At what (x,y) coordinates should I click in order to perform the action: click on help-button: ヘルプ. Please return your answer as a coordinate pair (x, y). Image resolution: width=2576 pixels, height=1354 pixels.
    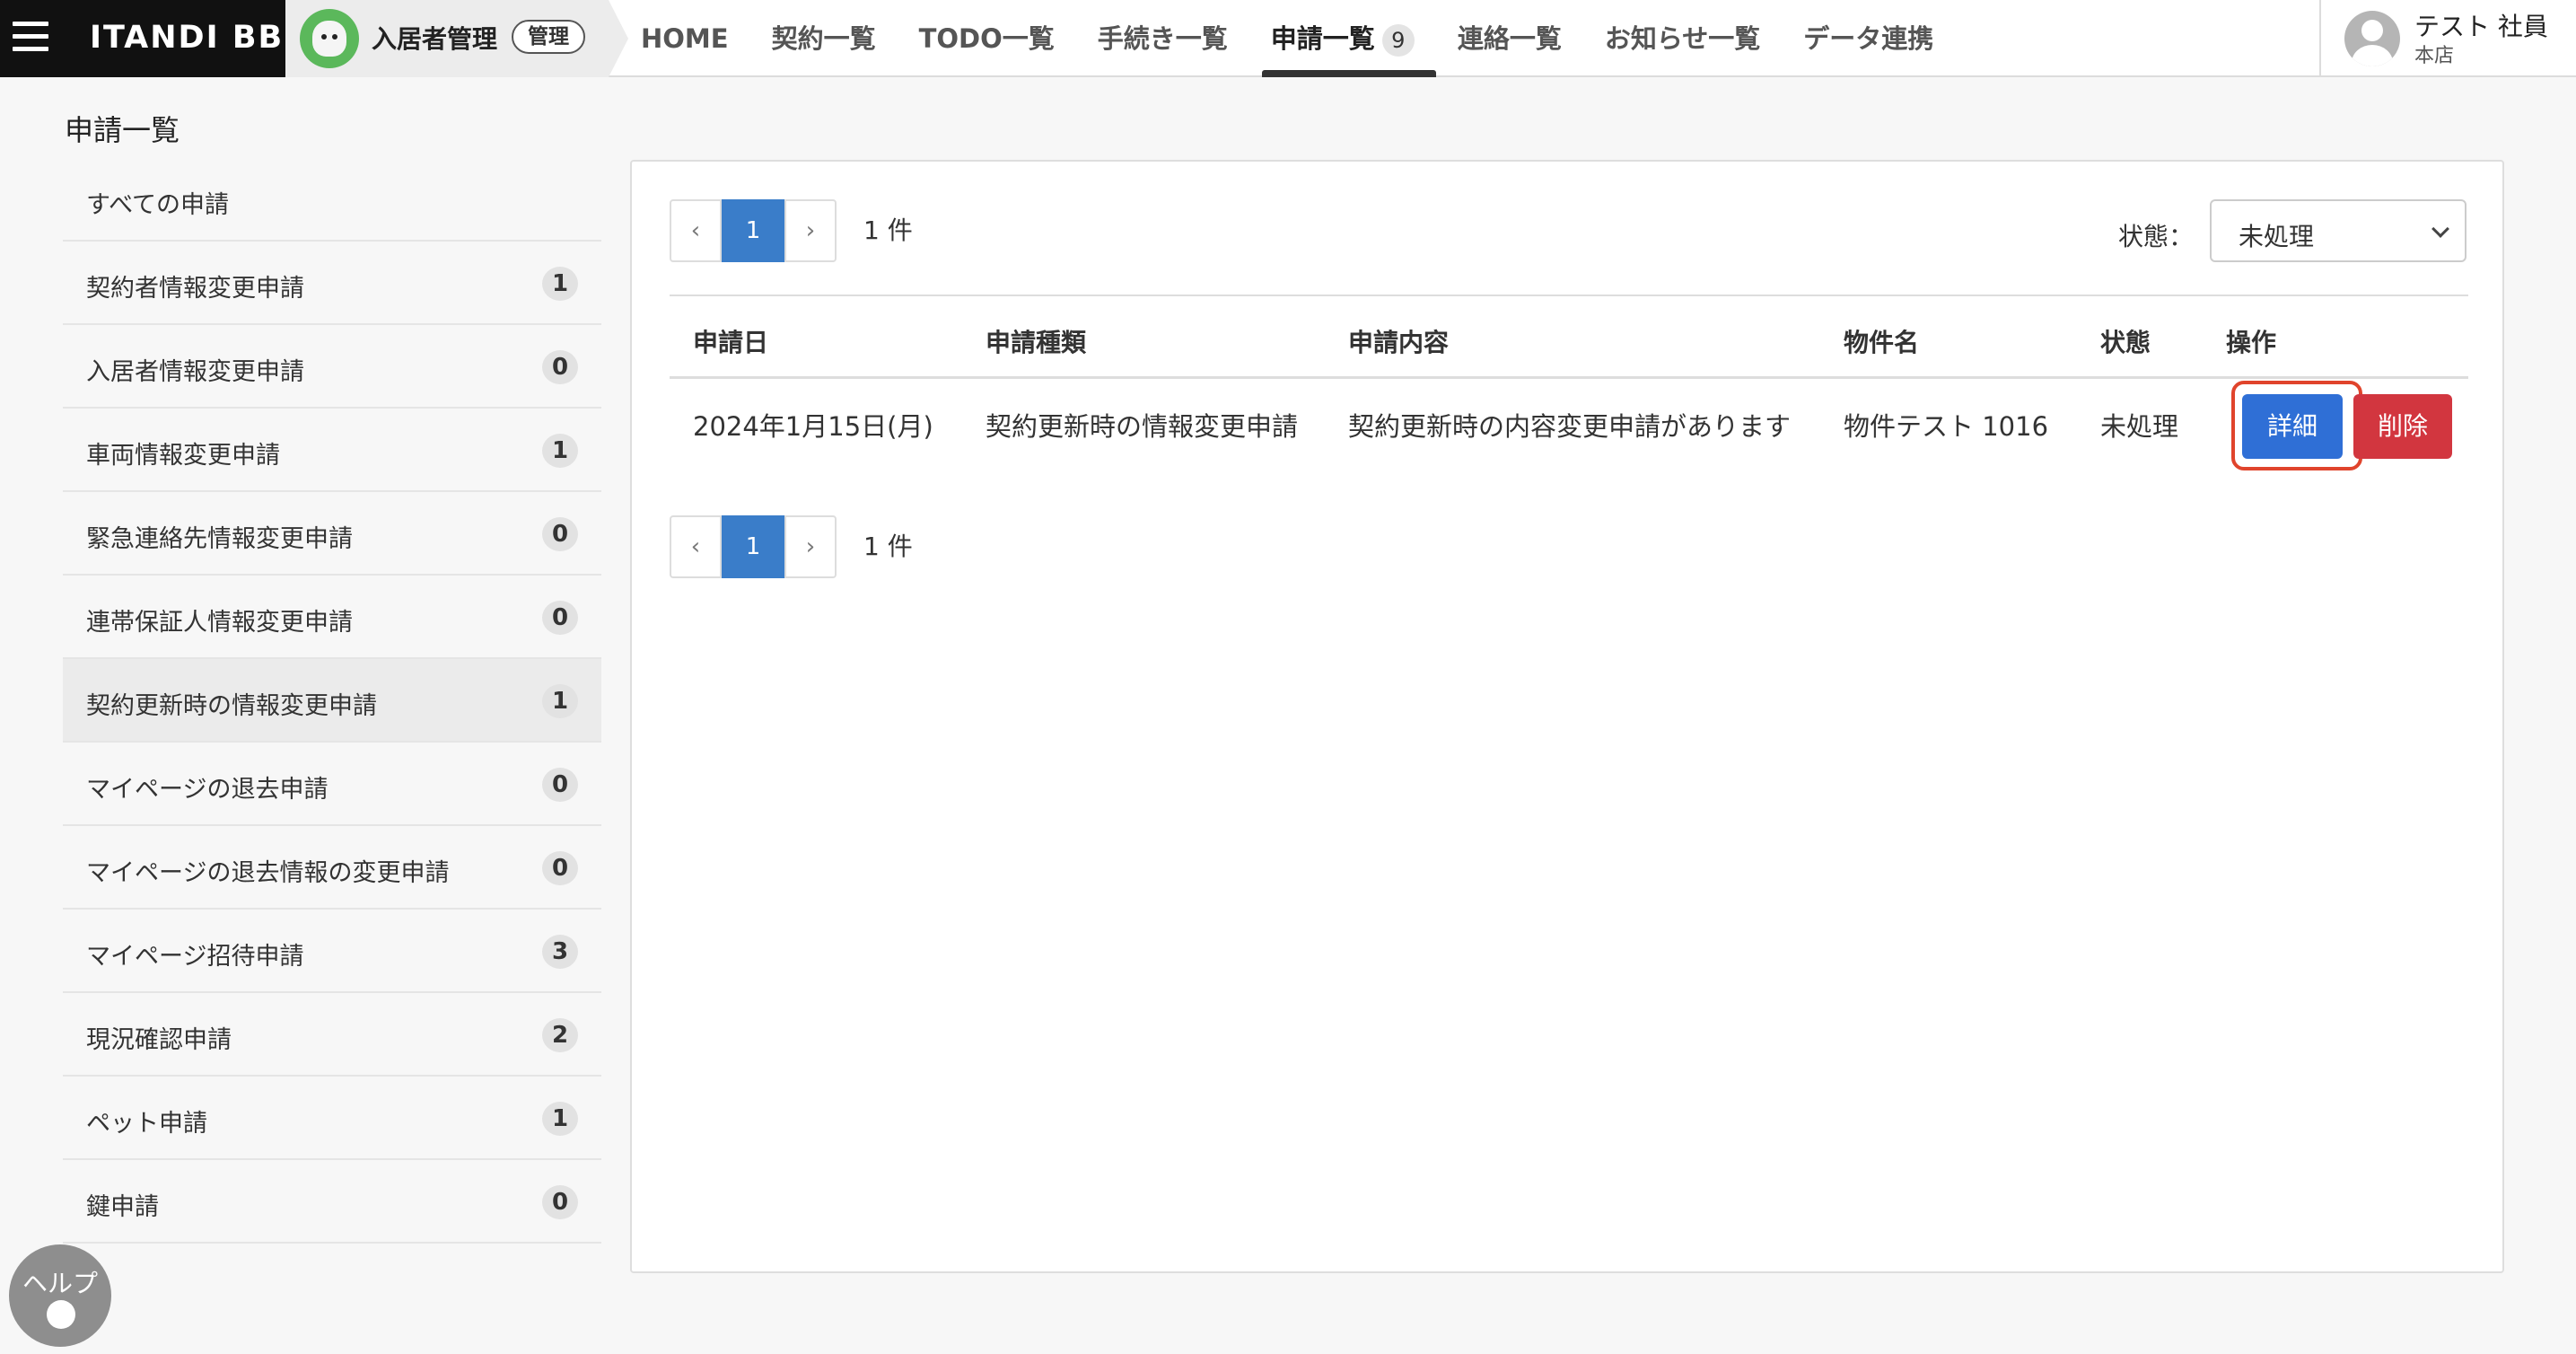
    Looking at the image, I should click on (60, 1295).